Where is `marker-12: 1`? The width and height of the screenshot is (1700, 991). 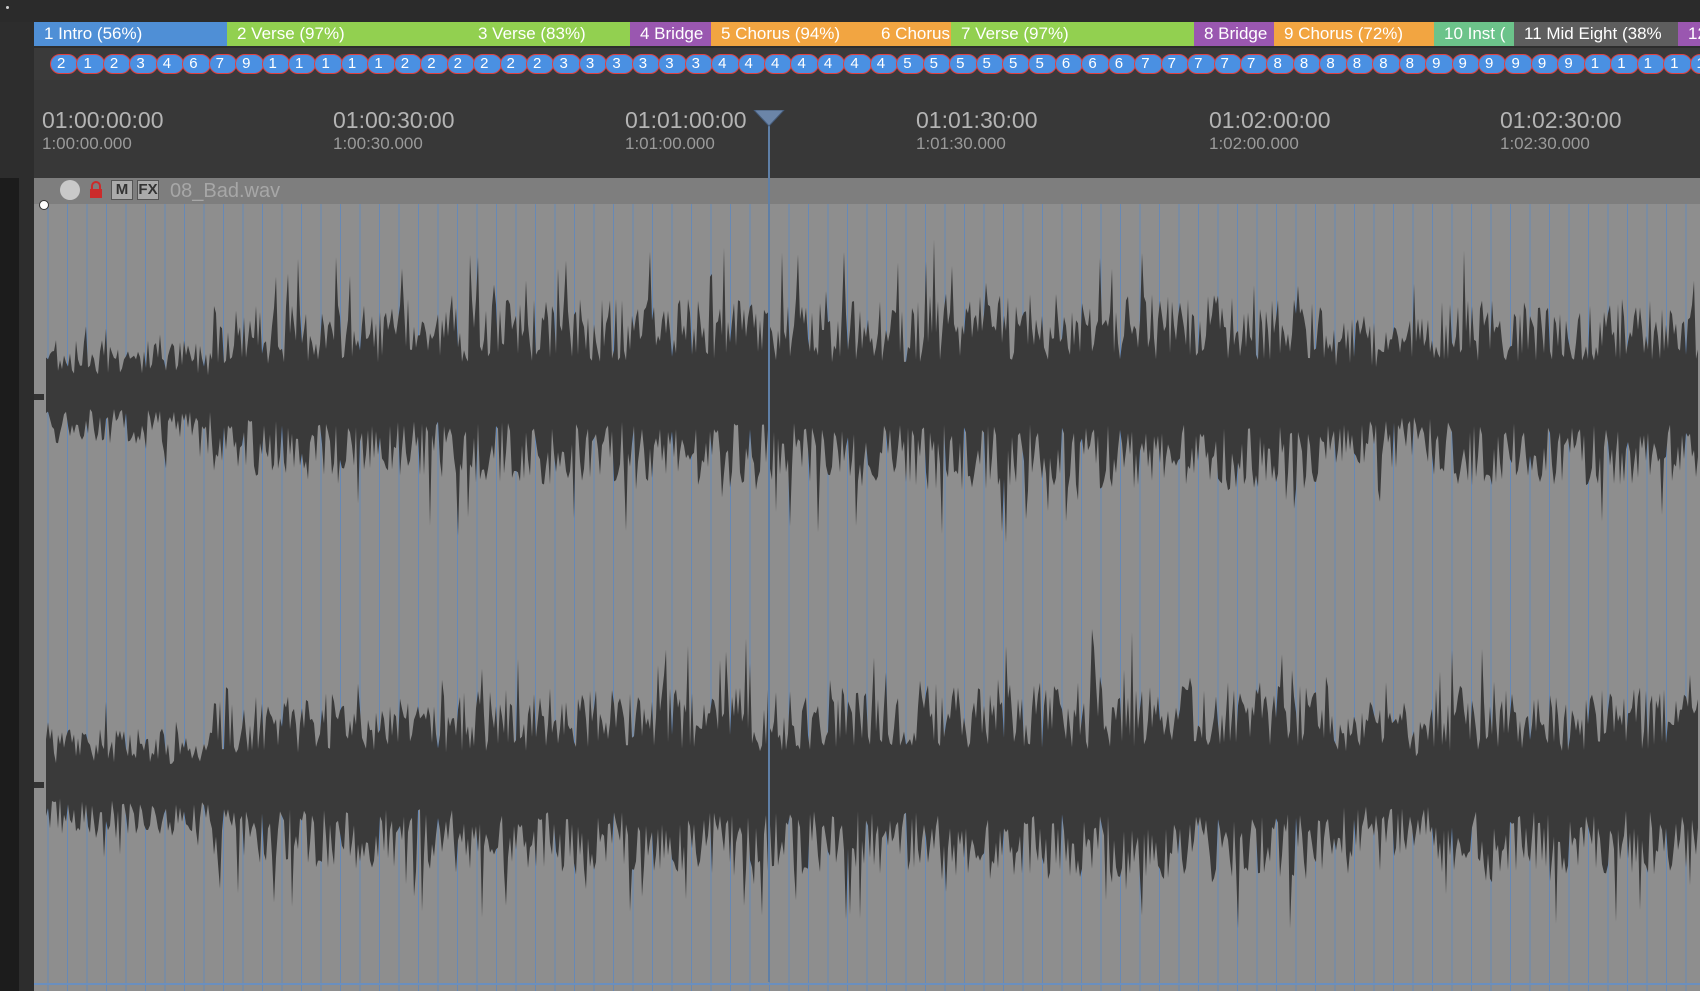 marker-12: 1 is located at coordinates (355, 64).